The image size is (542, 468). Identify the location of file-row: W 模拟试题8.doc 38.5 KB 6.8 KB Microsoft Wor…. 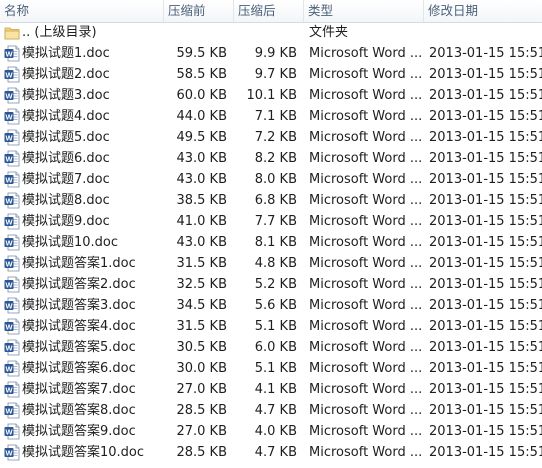
(271, 200).